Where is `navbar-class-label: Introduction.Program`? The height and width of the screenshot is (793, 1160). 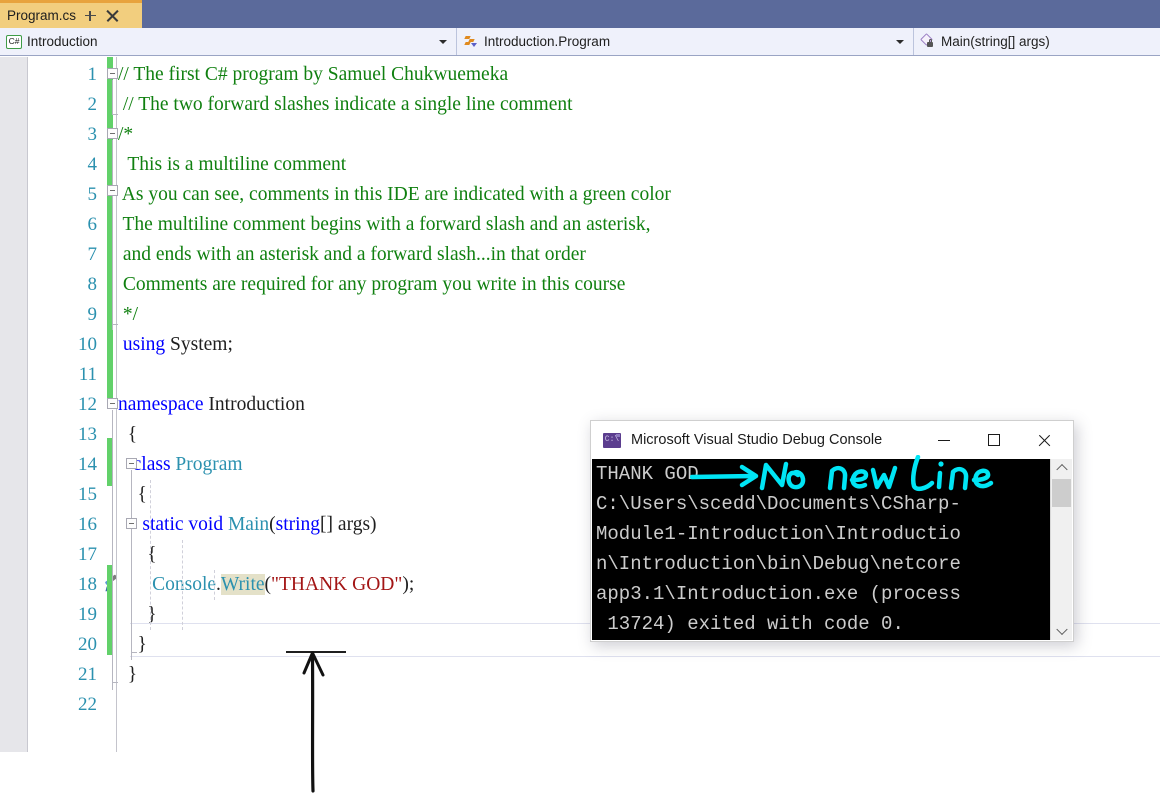 navbar-class-label: Introduction.Program is located at coordinates (547, 41).